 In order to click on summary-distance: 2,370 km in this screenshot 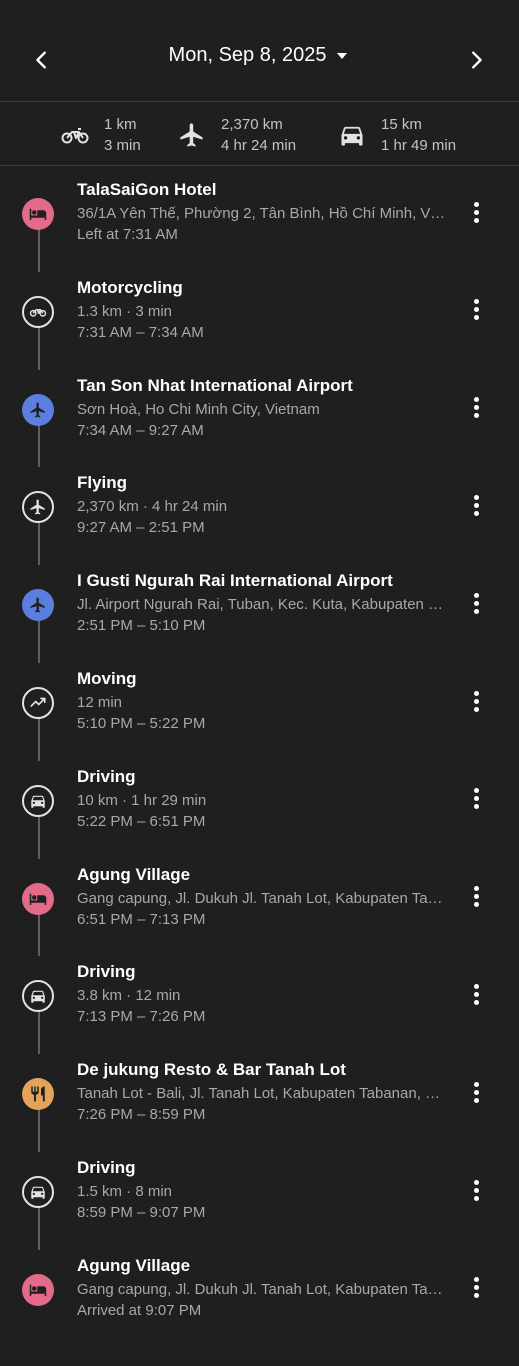, I will do `click(252, 124)`.